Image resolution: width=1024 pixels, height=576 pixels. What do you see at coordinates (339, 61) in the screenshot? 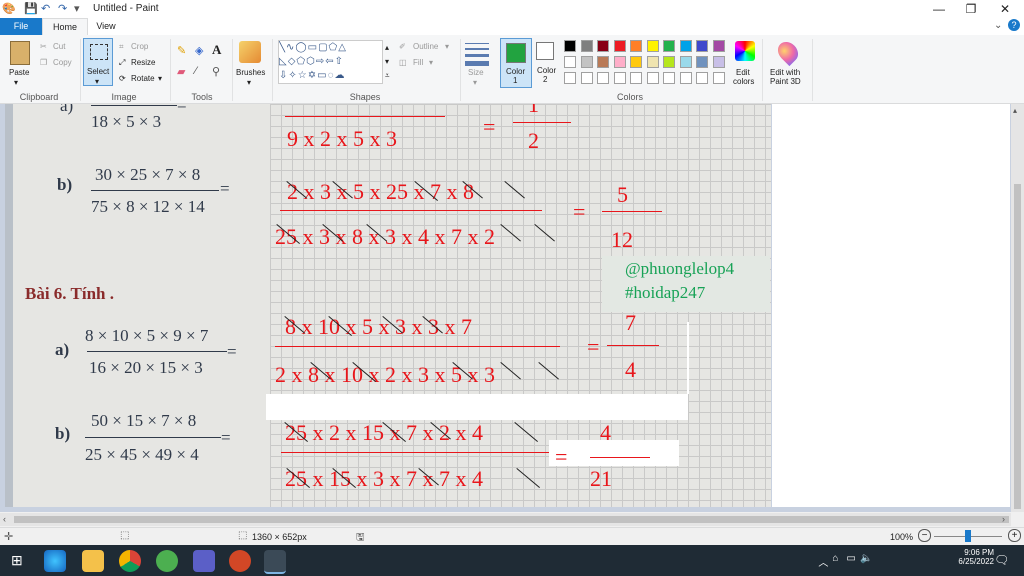
I see `up-arrow-shape-icon: ⇧` at bounding box center [339, 61].